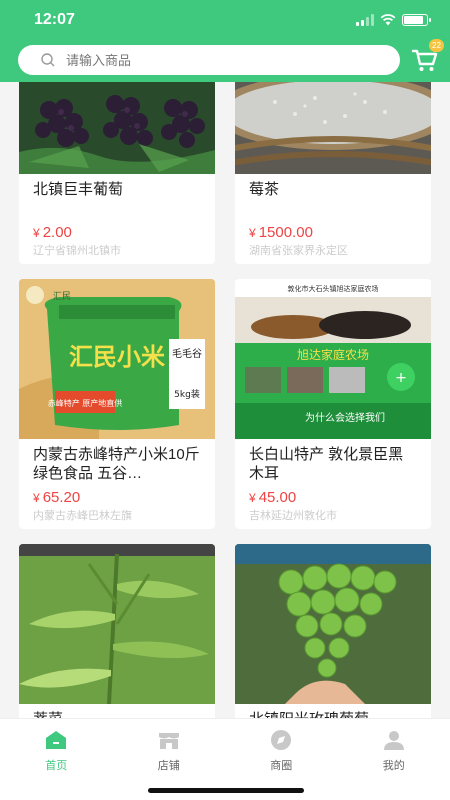 Image resolution: width=450 pixels, height=800 pixels. I want to click on product-image-grapes, so click(117, 128).